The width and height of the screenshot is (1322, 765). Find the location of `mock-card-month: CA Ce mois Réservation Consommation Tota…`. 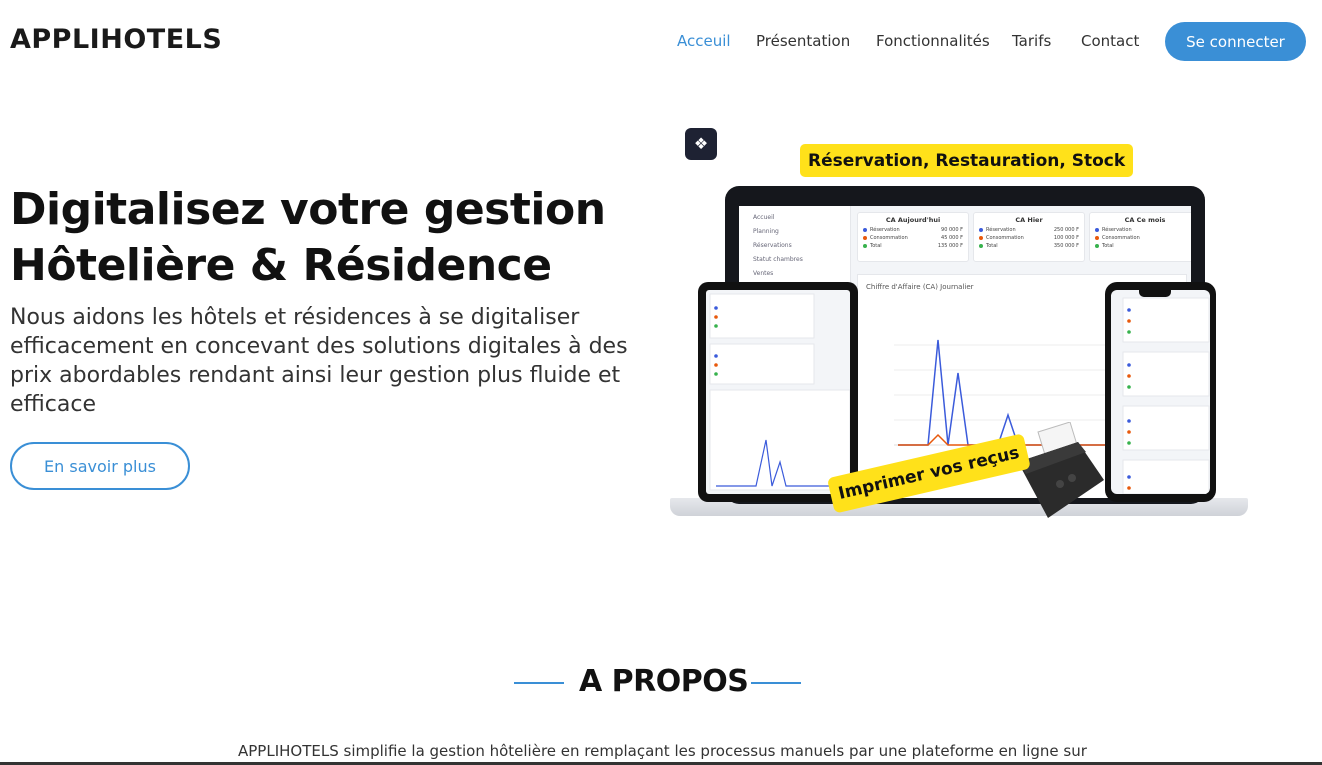

mock-card-month: CA Ce mois Réservation Consommation Tota… is located at coordinates (1140, 237).